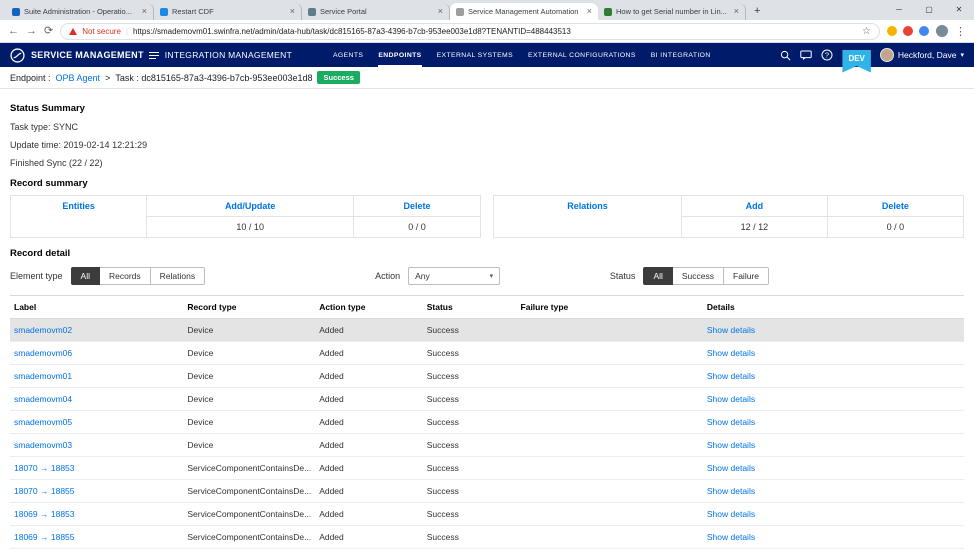 The width and height of the screenshot is (974, 549). What do you see at coordinates (78, 216) in the screenshot?
I see `entities-header: Entities` at bounding box center [78, 216].